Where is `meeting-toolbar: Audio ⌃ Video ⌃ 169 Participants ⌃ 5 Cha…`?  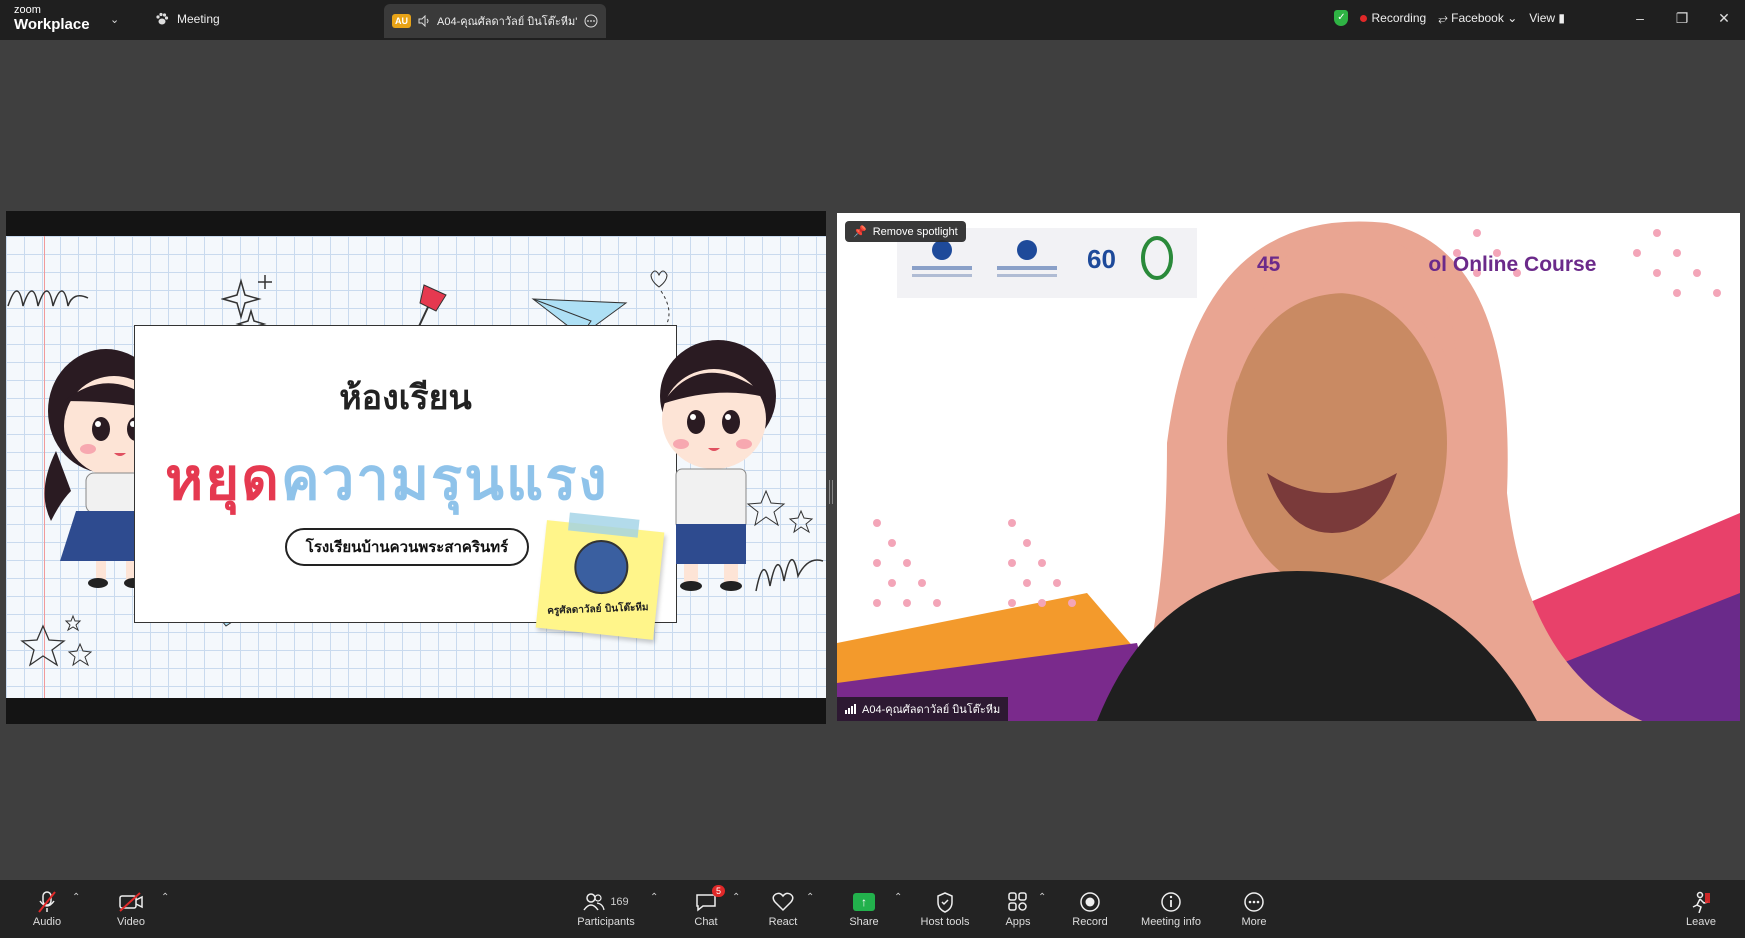 meeting-toolbar: Audio ⌃ Video ⌃ 169 Participants ⌃ 5 Cha… is located at coordinates (872, 909).